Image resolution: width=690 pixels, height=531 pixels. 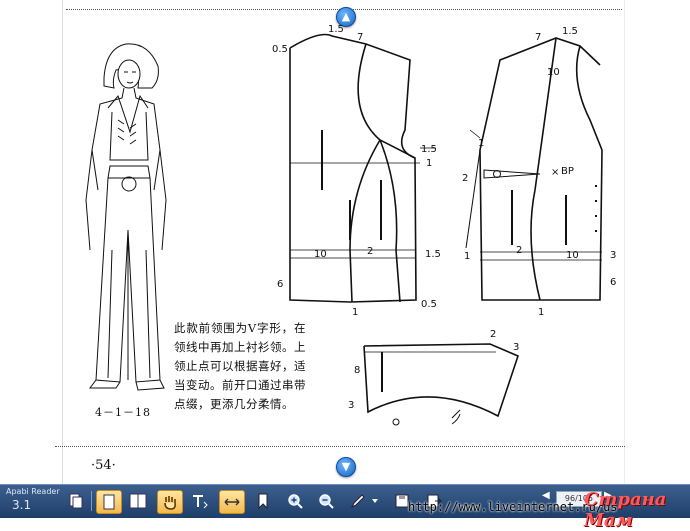 What do you see at coordinates (362, 168) in the screenshot?
I see `front-bodice-pattern` at bounding box center [362, 168].